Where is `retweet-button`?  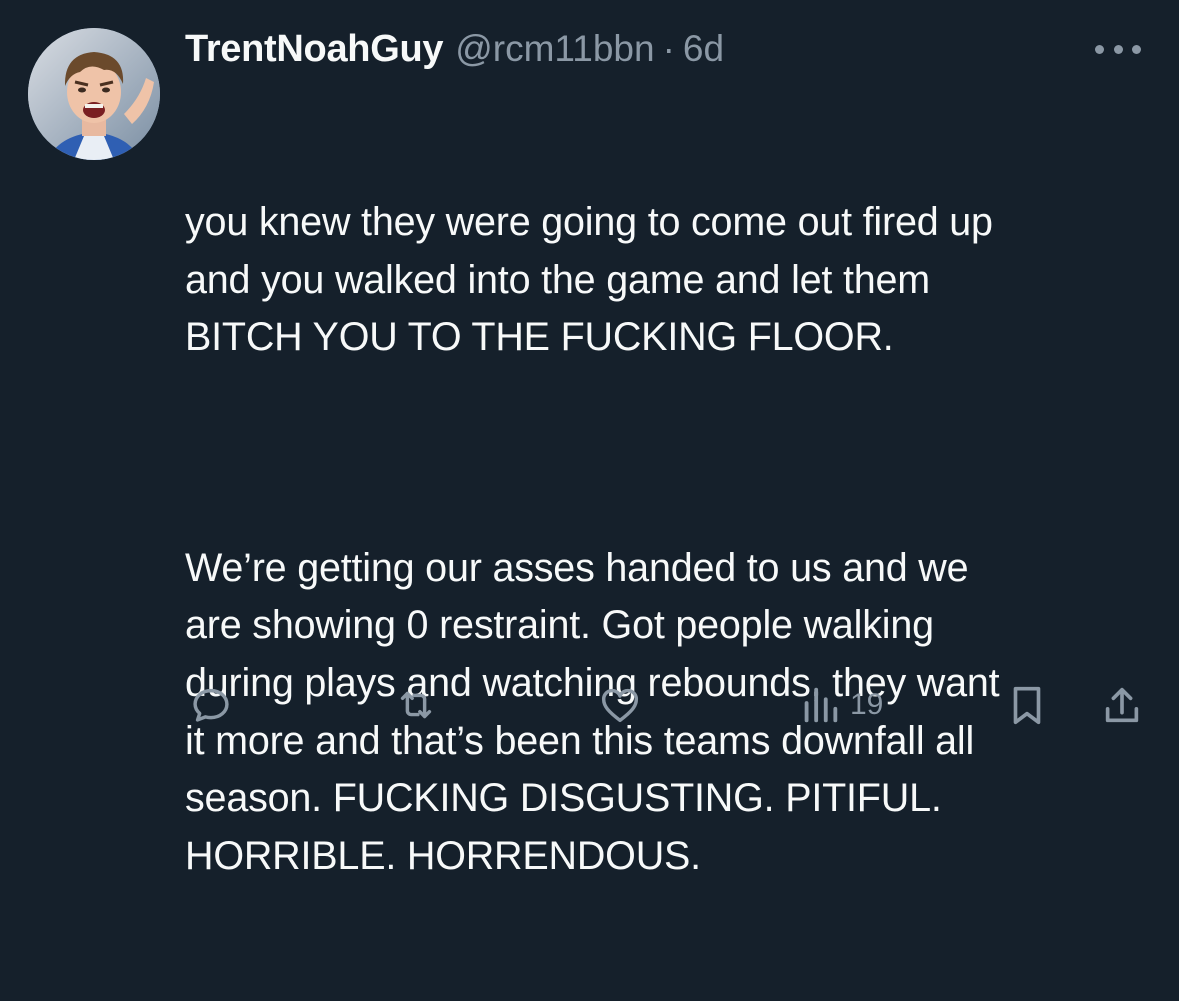 retweet-button is located at coordinates (416, 705).